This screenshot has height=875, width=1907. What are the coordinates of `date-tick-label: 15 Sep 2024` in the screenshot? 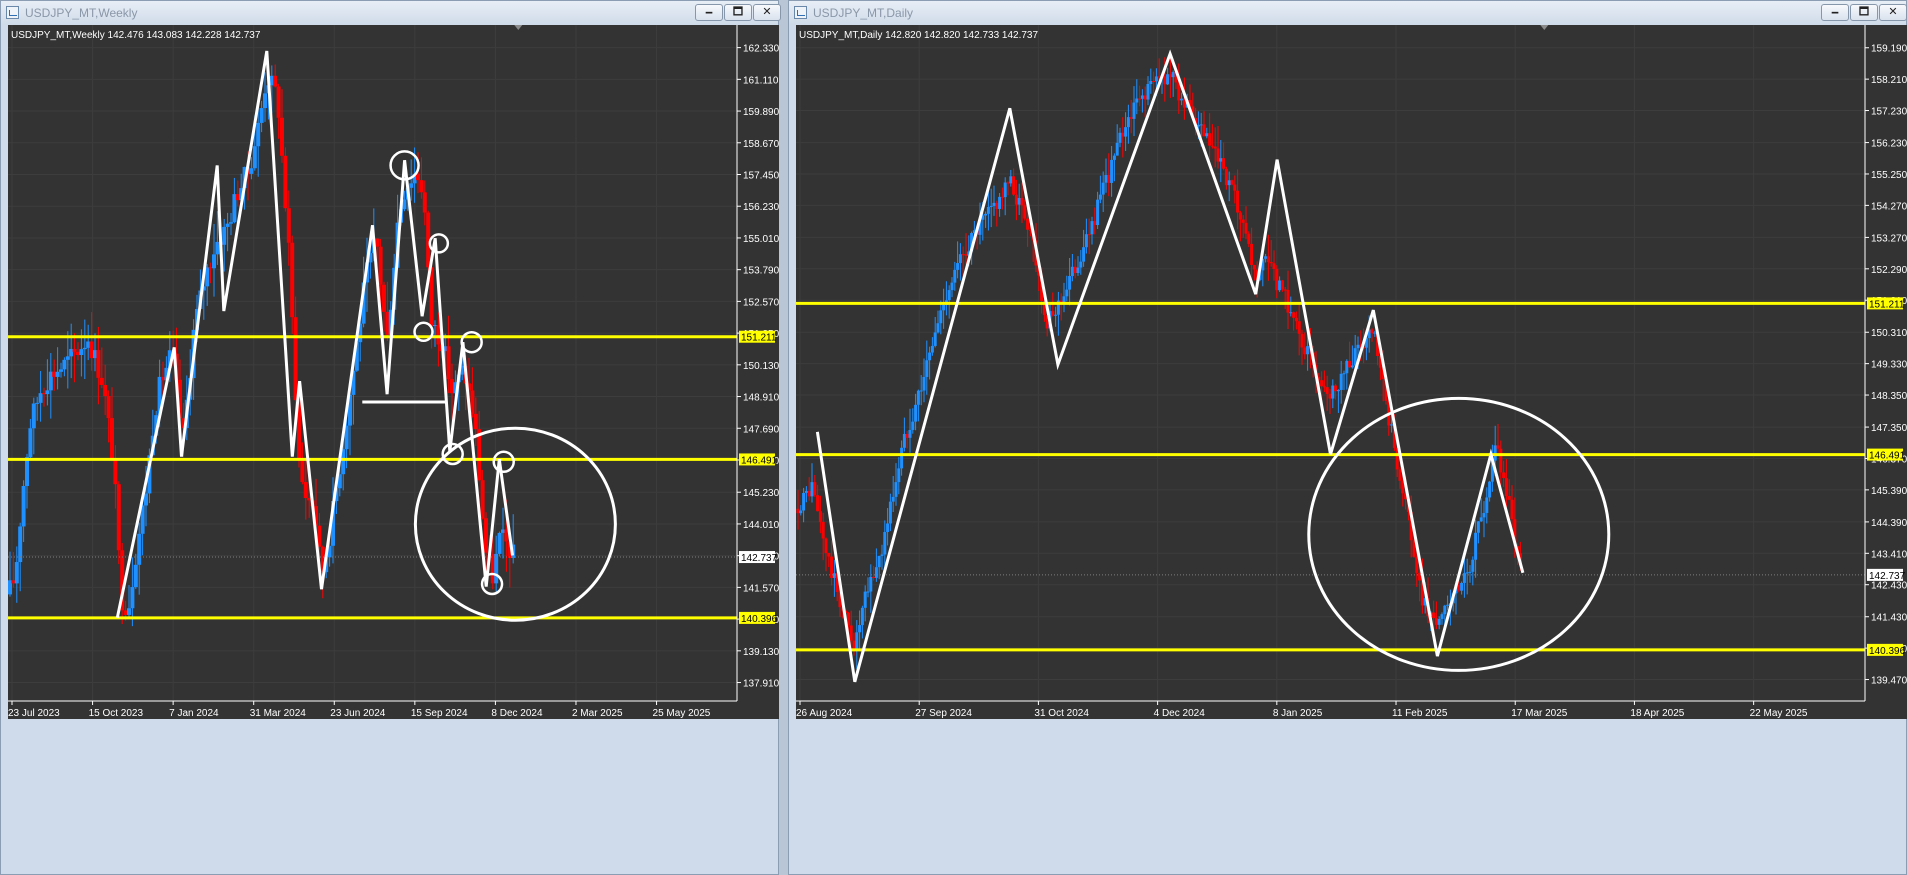 It's located at (439, 713).